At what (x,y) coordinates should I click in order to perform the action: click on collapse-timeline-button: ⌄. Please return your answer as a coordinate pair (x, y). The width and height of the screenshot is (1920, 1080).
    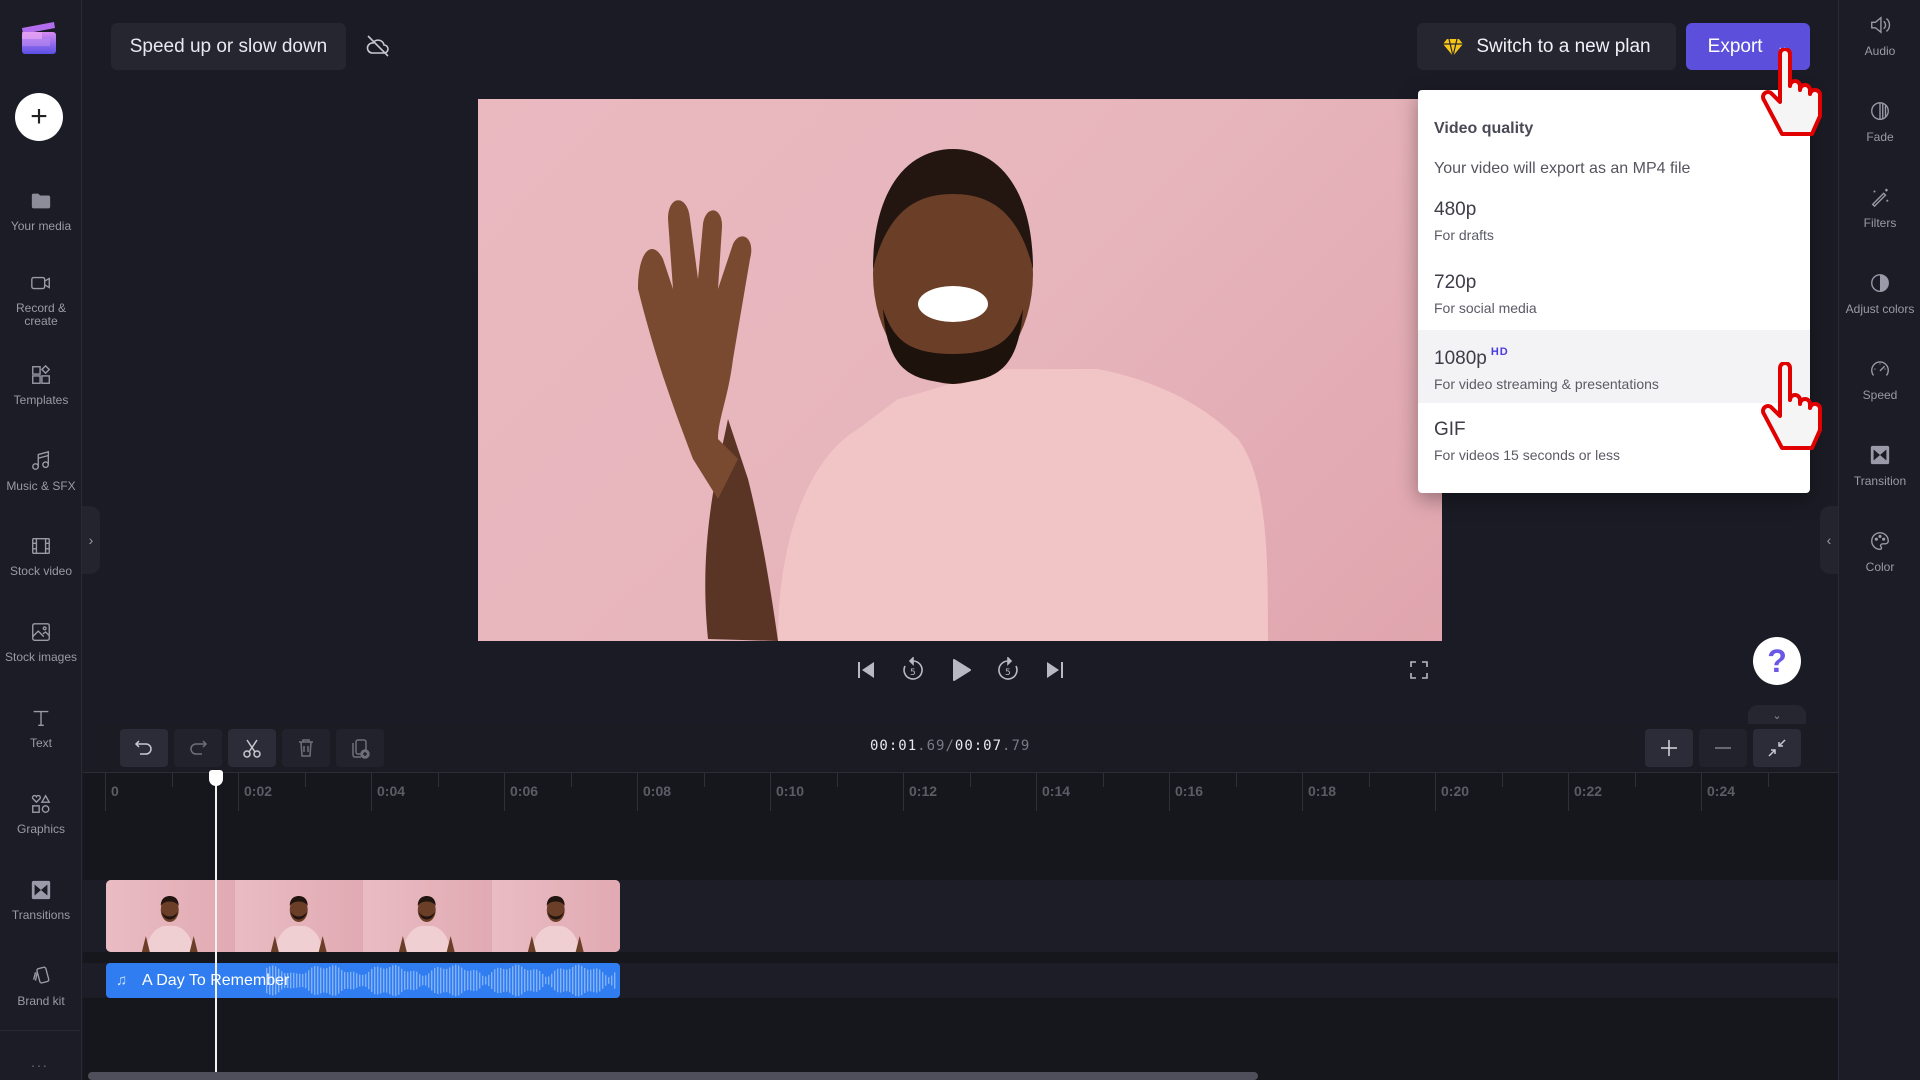
    Looking at the image, I should click on (1777, 715).